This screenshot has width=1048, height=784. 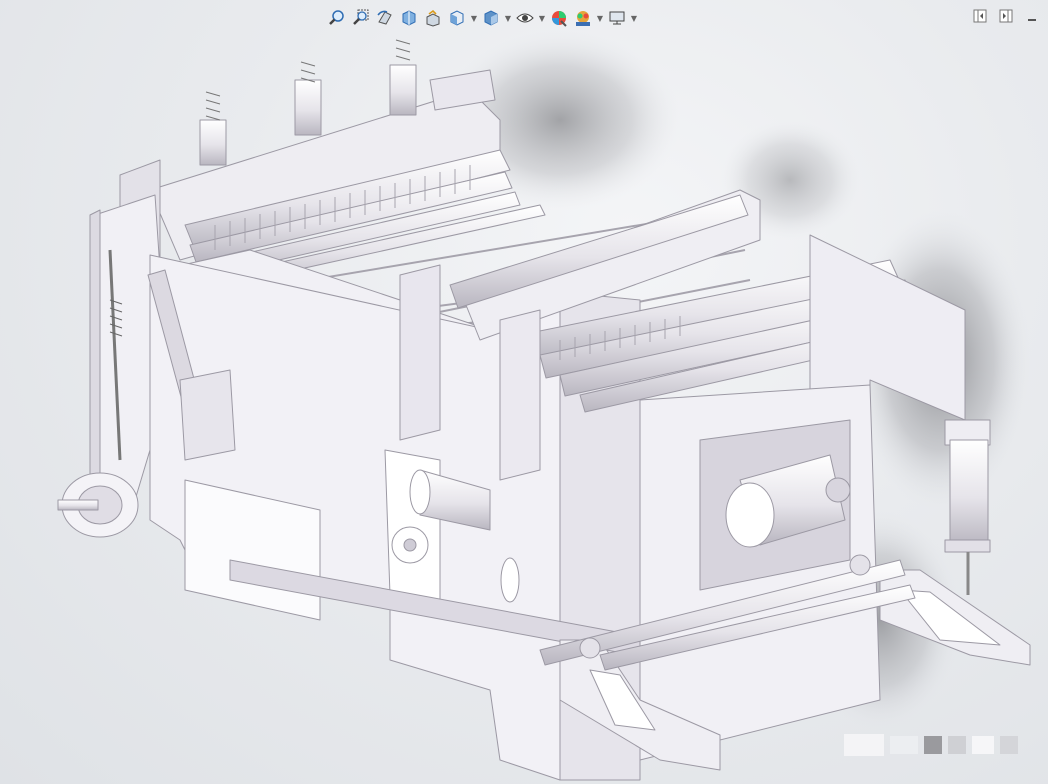 I want to click on zoom-to-fit-button, so click(x=337, y=18).